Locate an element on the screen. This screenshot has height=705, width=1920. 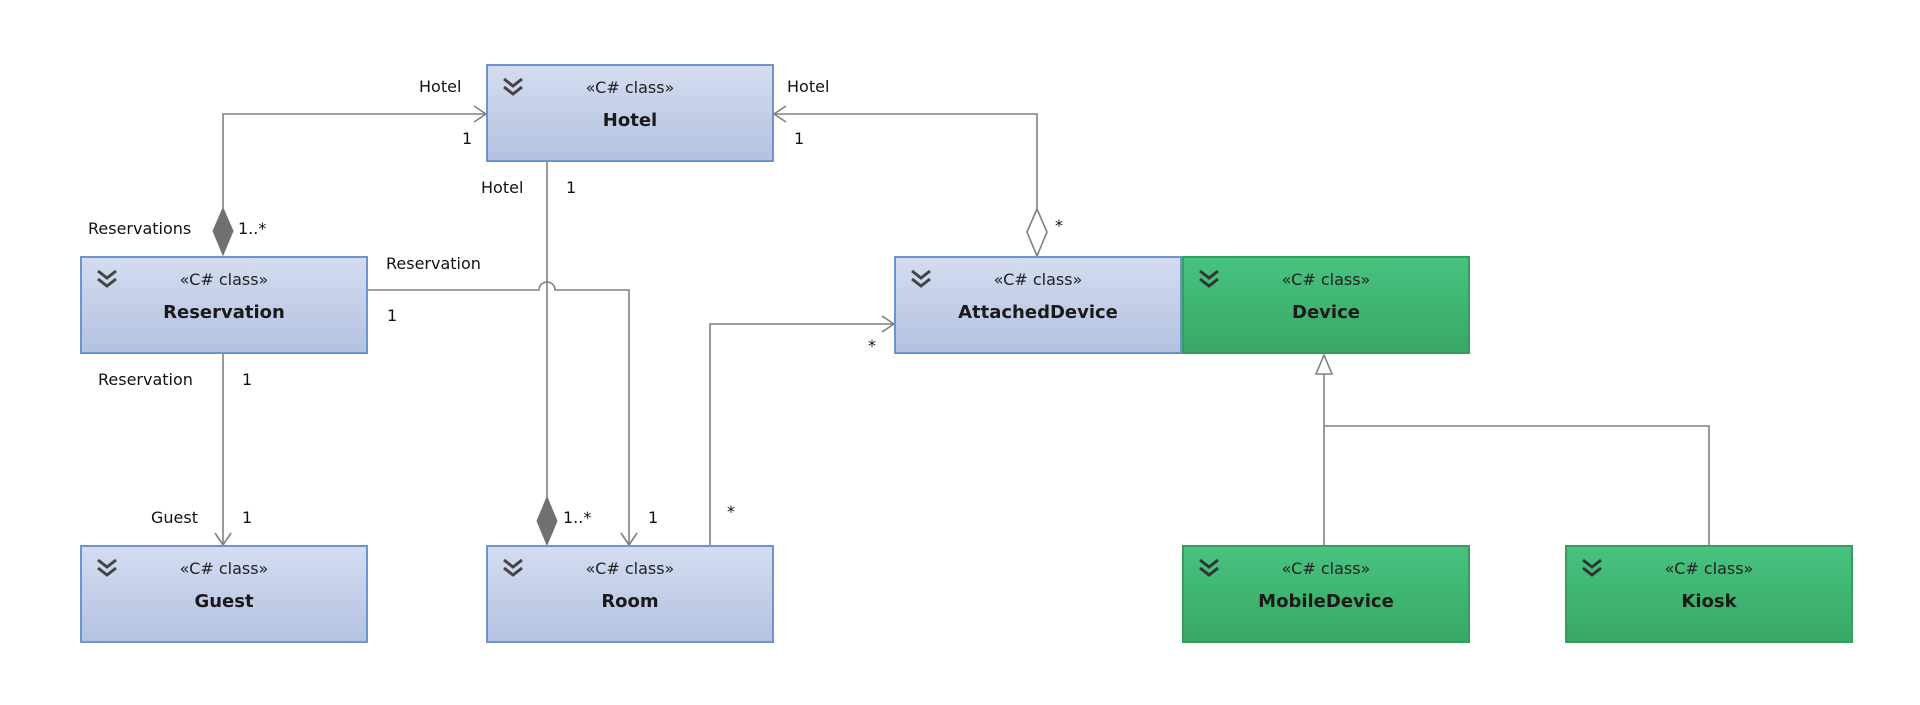
class-name: Device is located at coordinates (1326, 312).